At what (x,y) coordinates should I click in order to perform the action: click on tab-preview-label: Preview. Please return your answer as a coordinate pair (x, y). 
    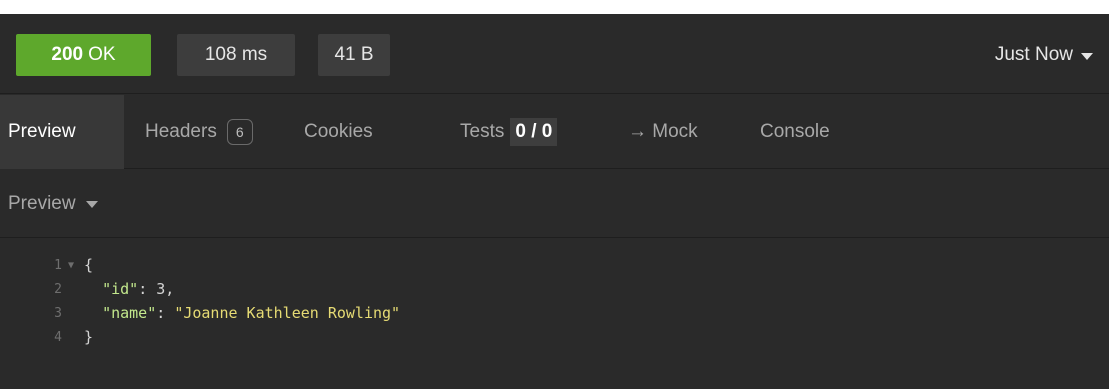
    Looking at the image, I should click on (42, 131).